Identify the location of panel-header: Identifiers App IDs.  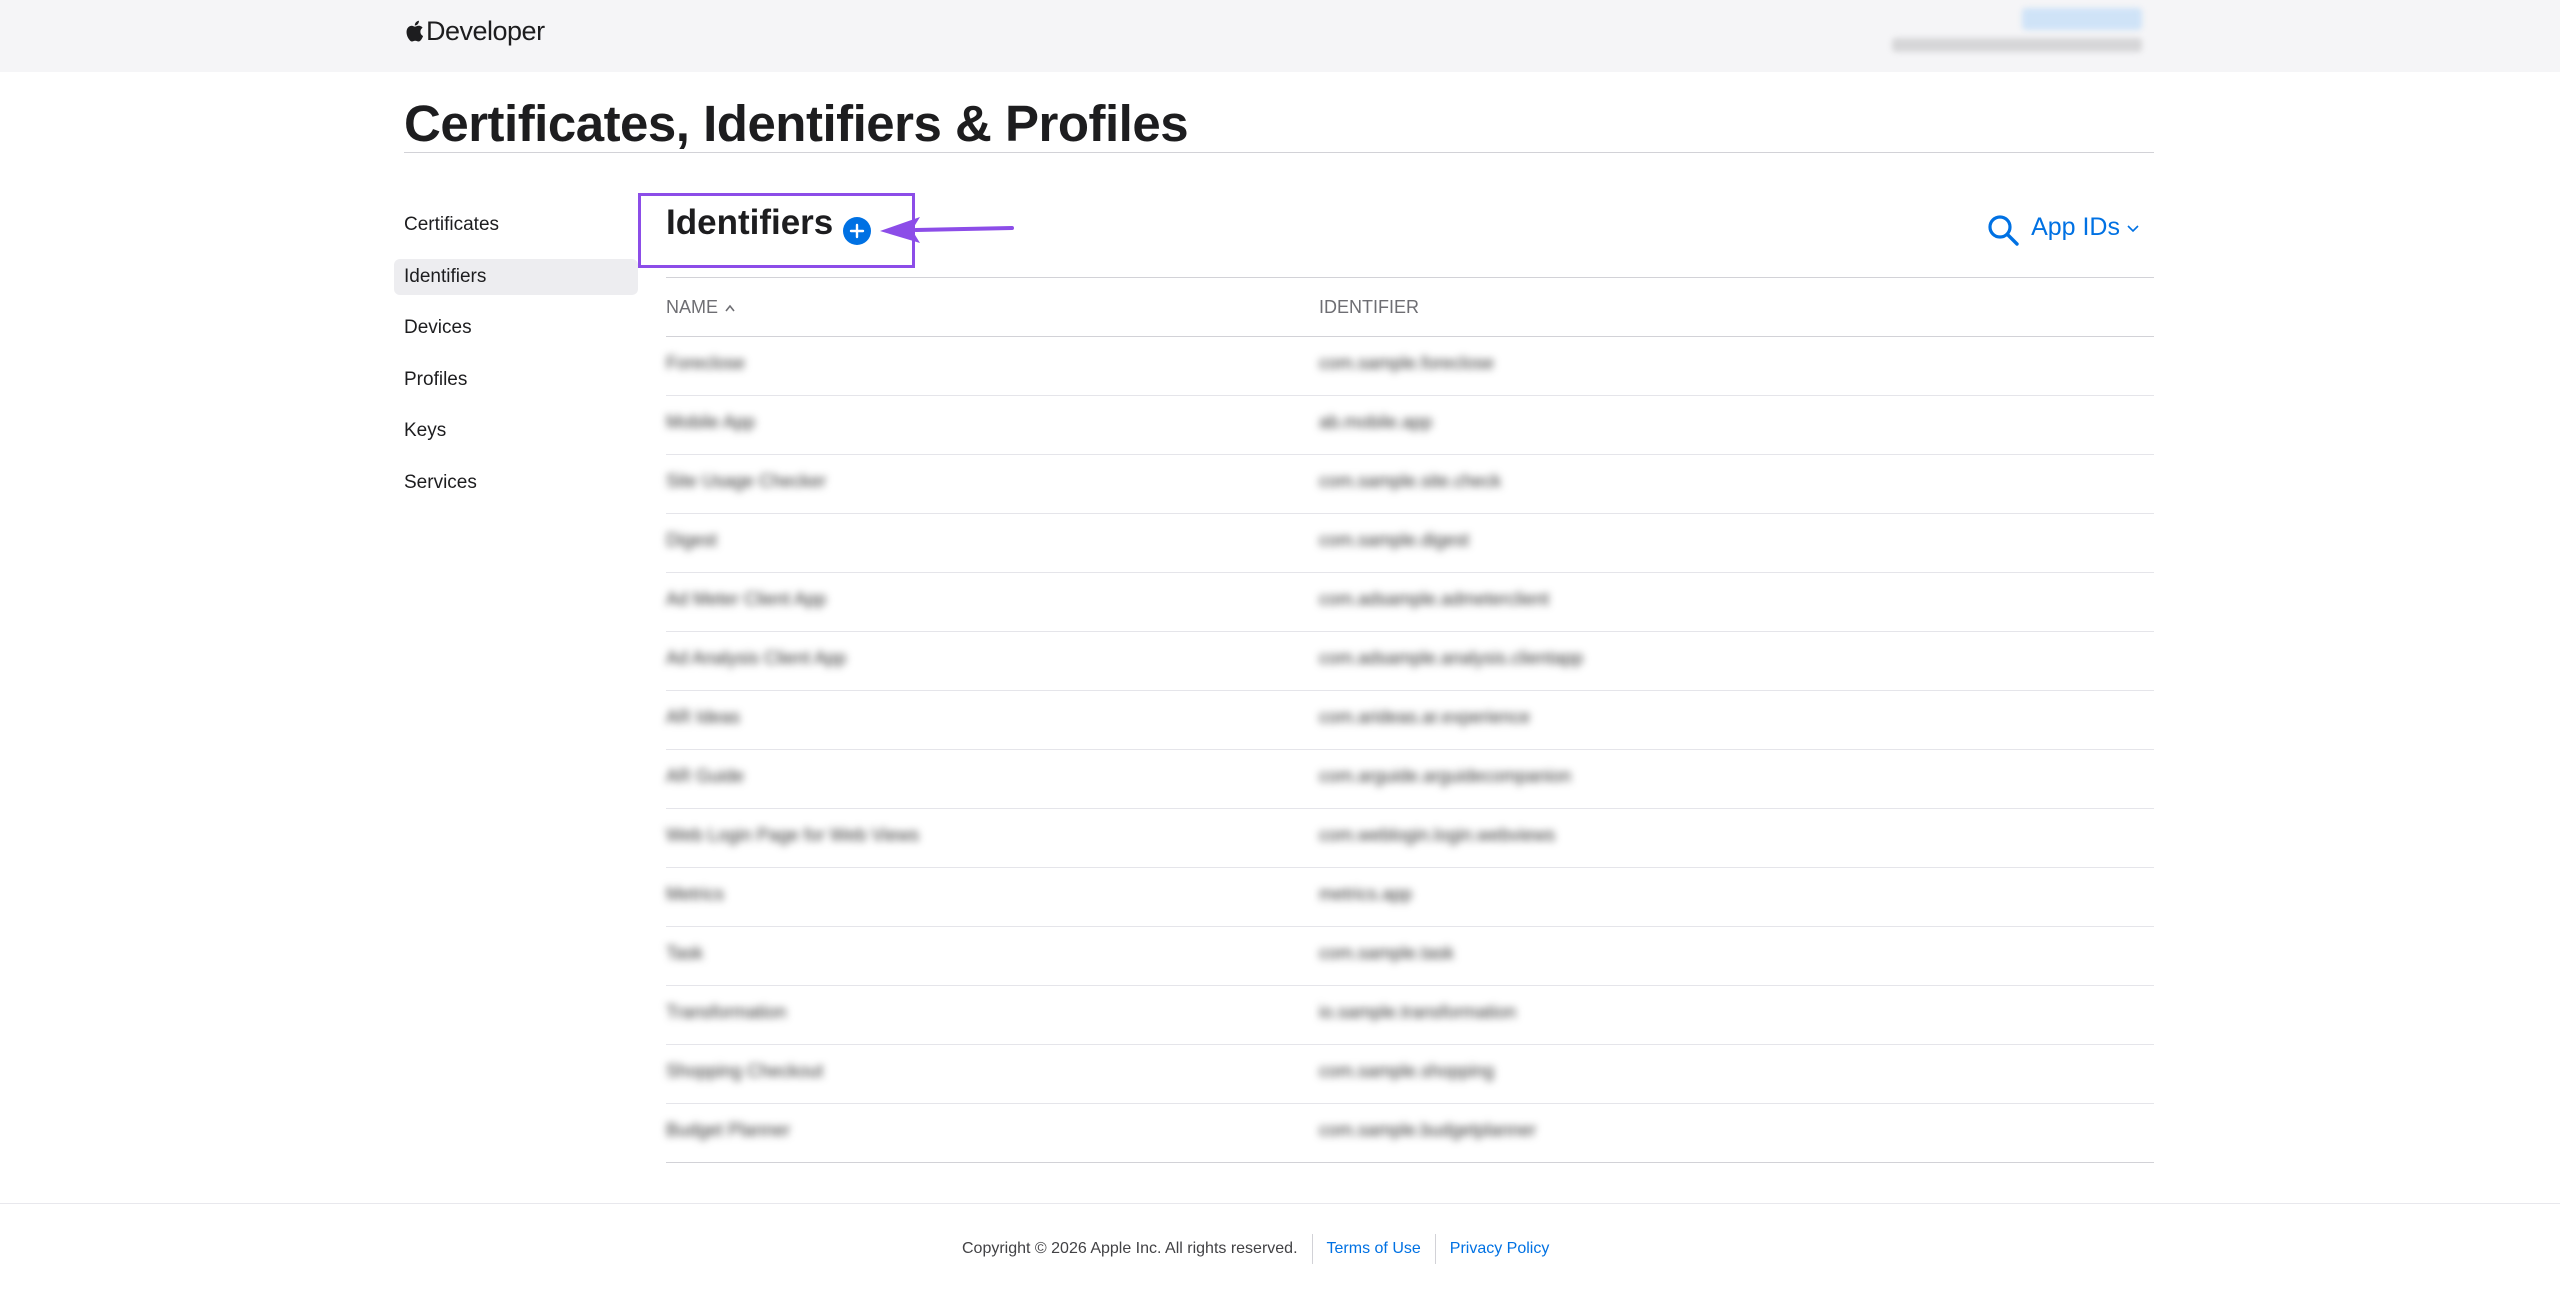
(1396, 236).